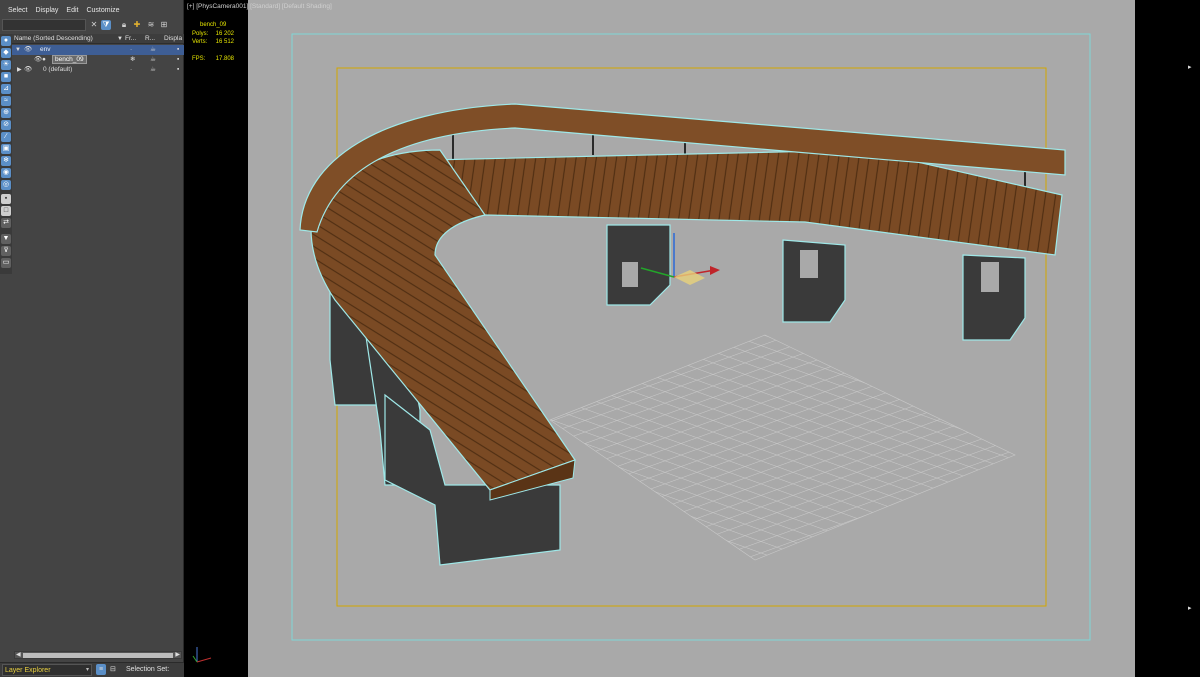 The image size is (1200, 677). What do you see at coordinates (1192, 609) in the screenshot?
I see `collapse-right-icon-bottom: ▸` at bounding box center [1192, 609].